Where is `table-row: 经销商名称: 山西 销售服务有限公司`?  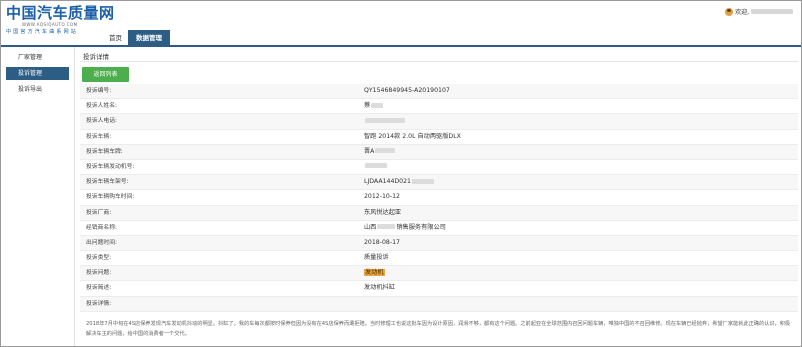
table-row: 经销商名称: 山西 销售服务有限公司 is located at coordinates (439, 228).